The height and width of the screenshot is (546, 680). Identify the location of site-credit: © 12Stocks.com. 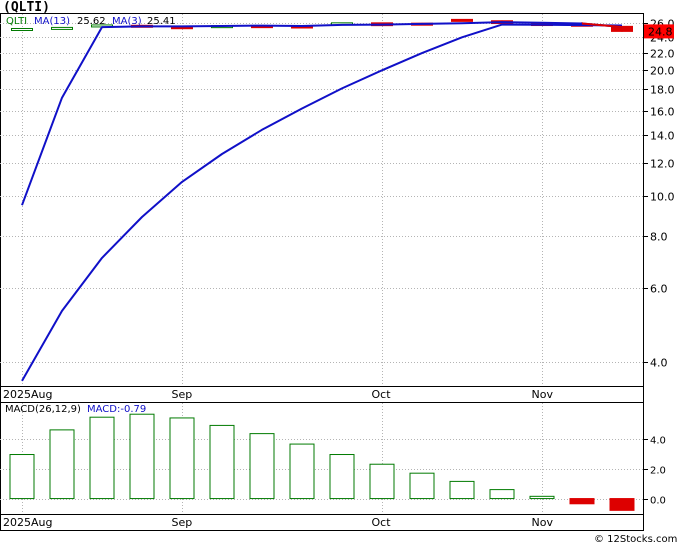
(635, 539).